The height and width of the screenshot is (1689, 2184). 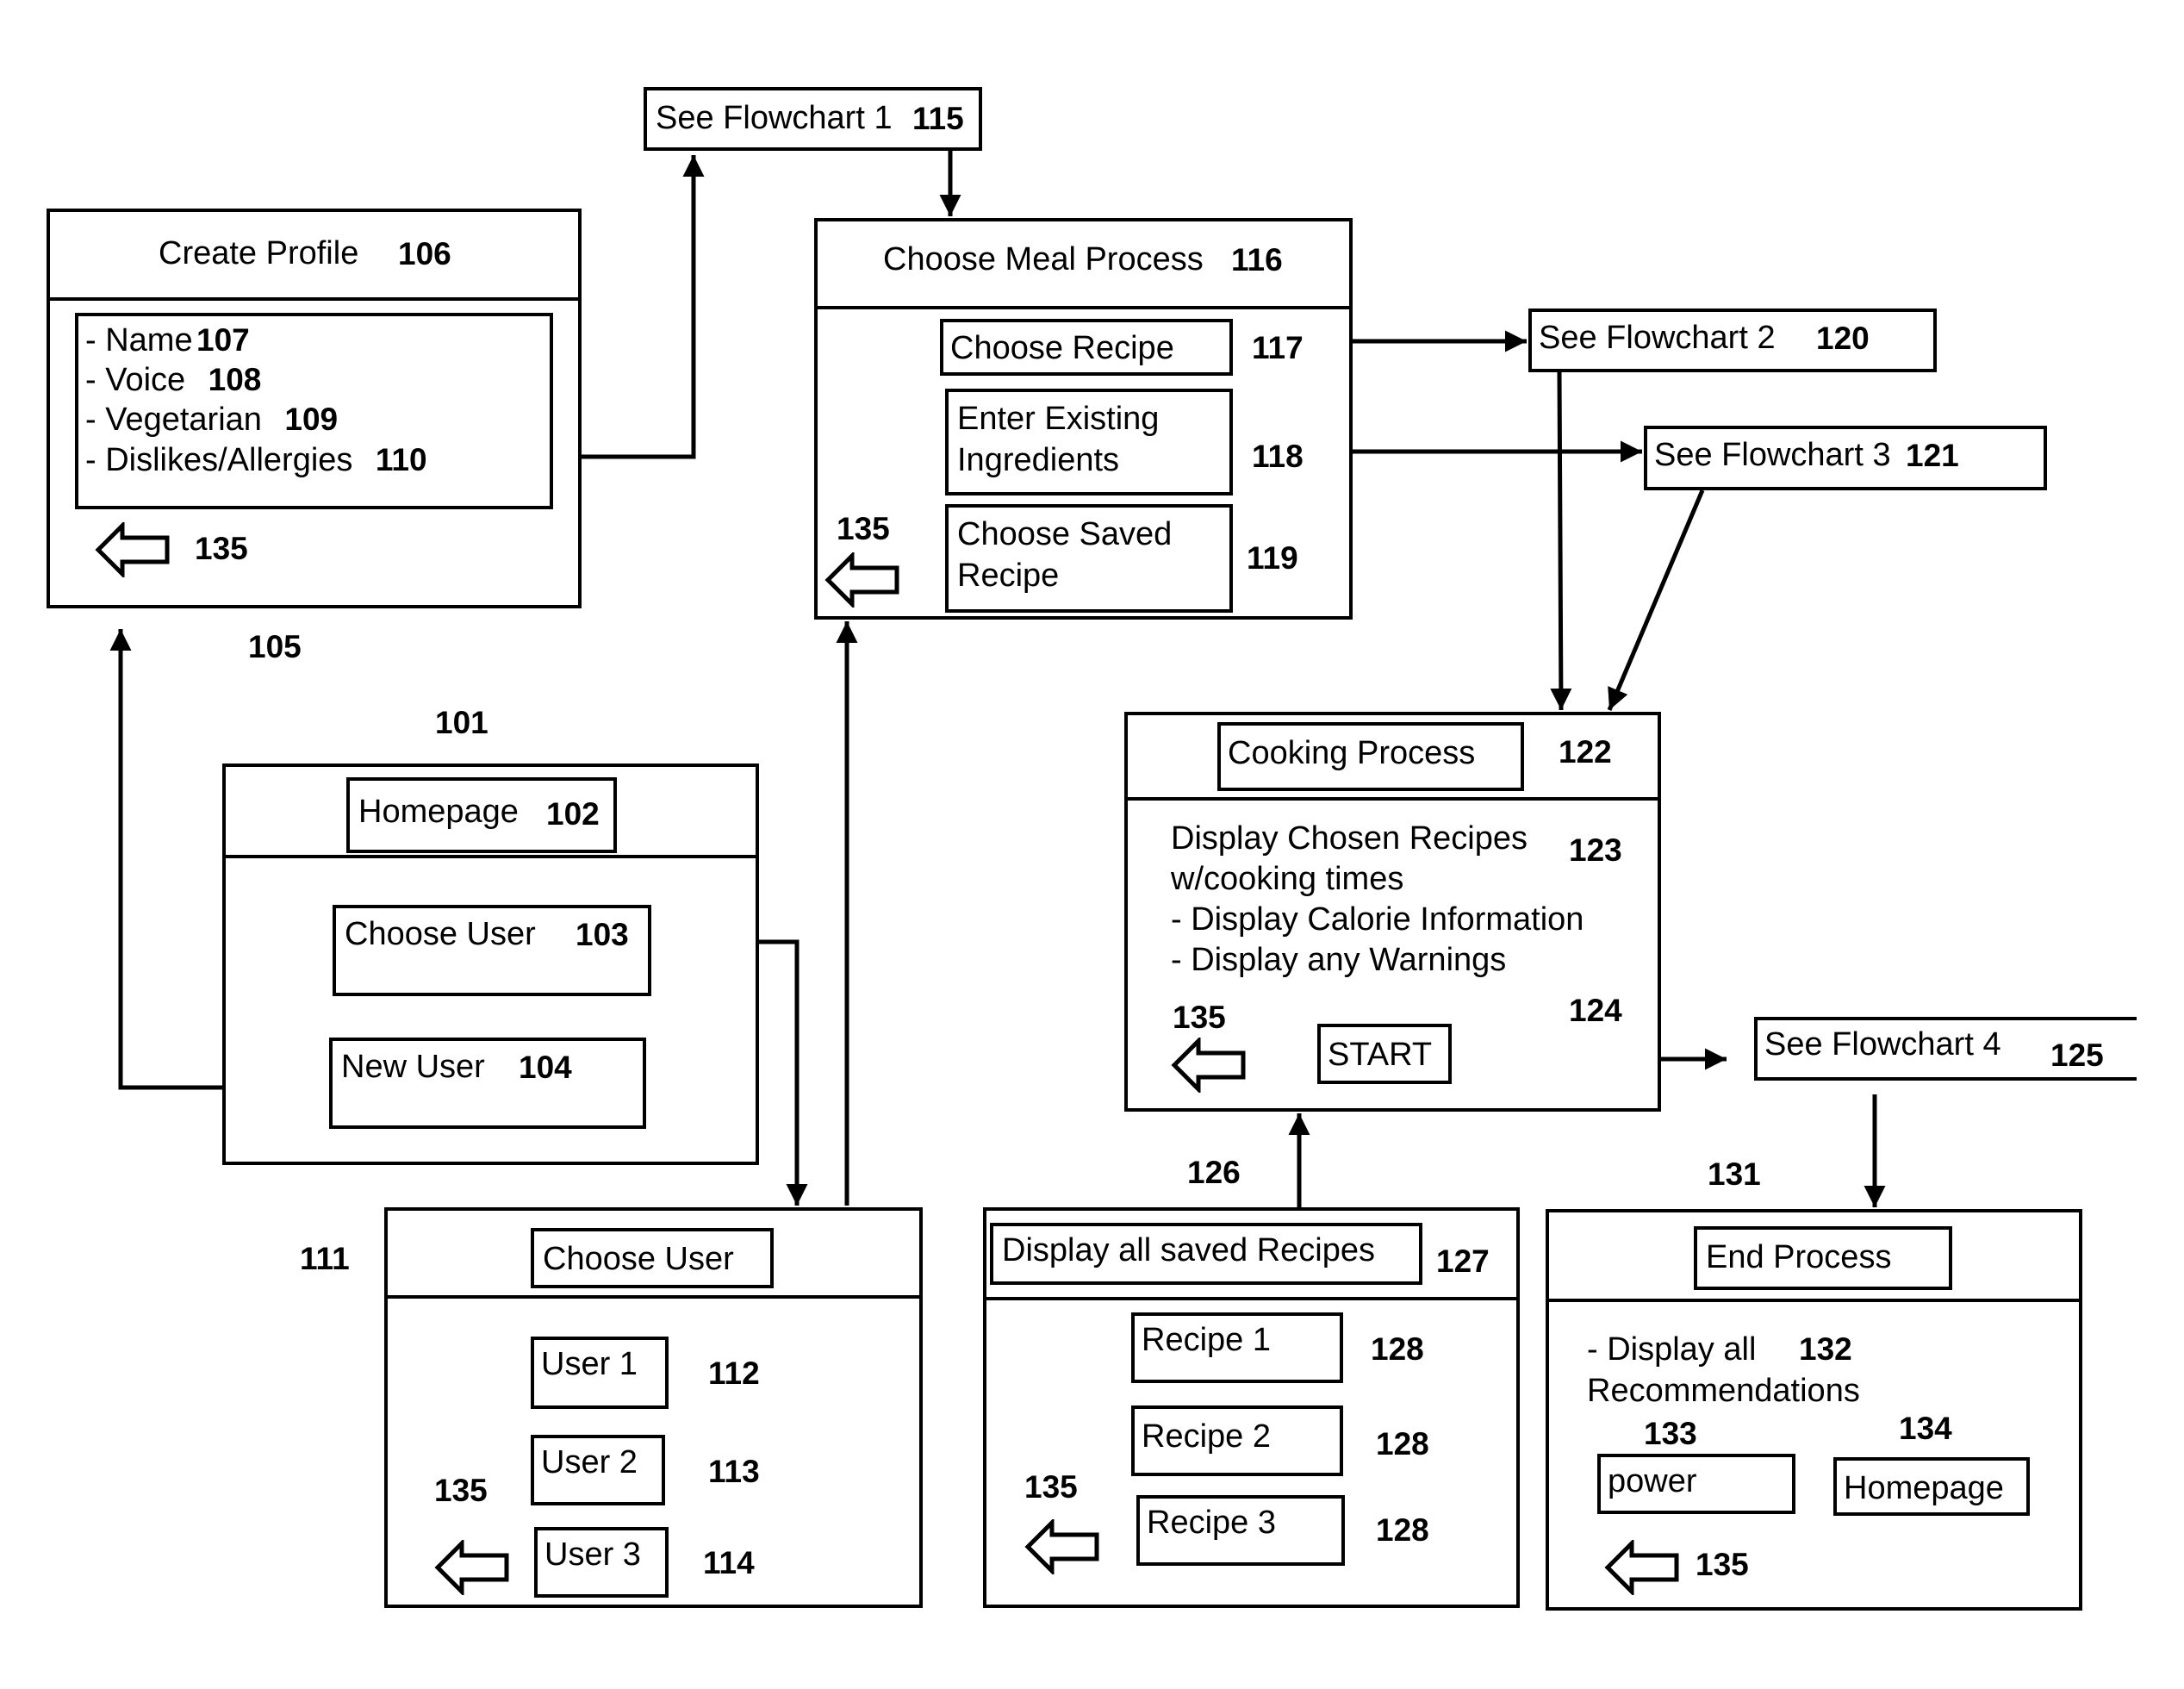 What do you see at coordinates (600, 1373) in the screenshot?
I see `user-1-button: User 1` at bounding box center [600, 1373].